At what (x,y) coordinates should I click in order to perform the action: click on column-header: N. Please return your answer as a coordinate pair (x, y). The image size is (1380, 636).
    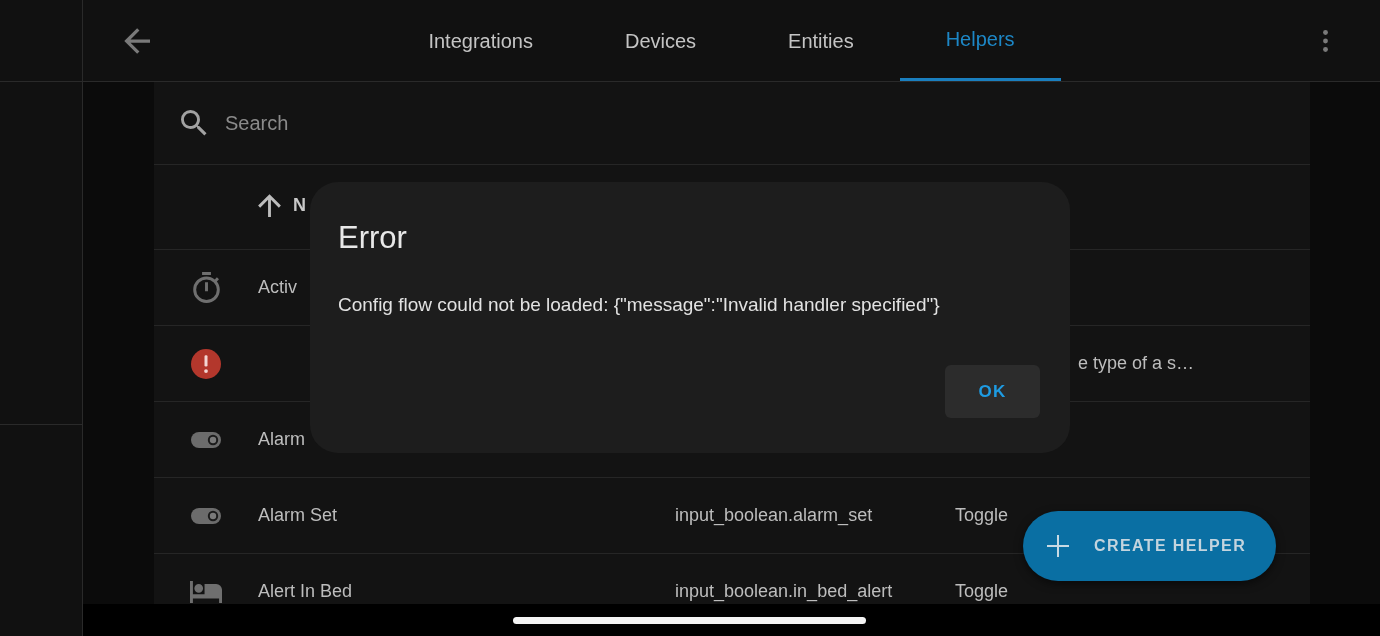
    Looking at the image, I should click on (282, 205).